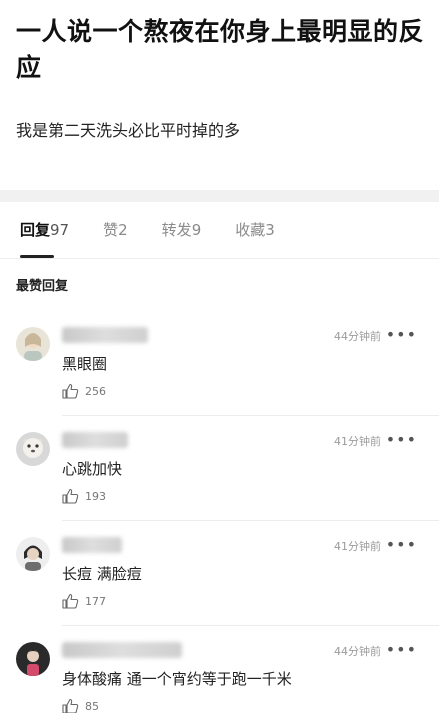 Image resolution: width=439 pixels, height=713 pixels. I want to click on like-count: 177, so click(95, 601).